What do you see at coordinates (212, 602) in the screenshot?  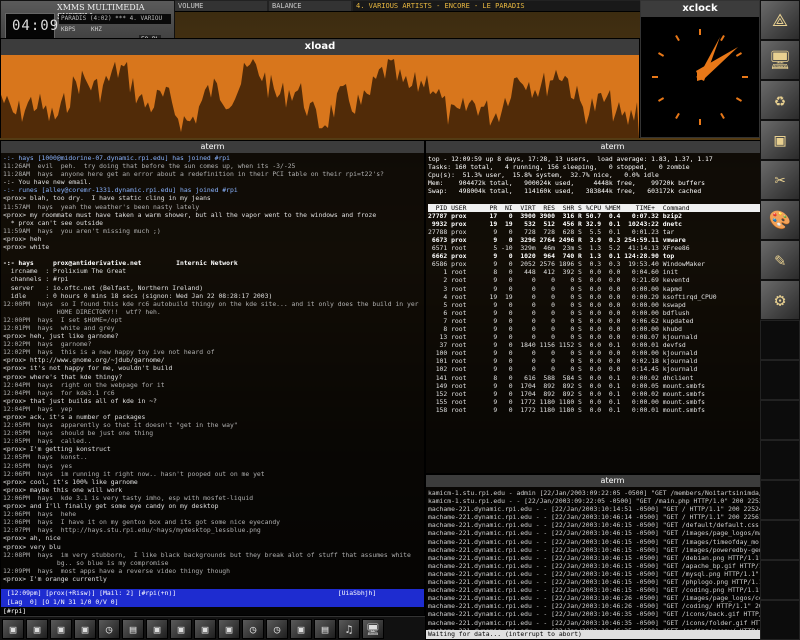 I see `irc-lag-bar: [Lag 0] [O 1/N 31 1/0 0/V 0]` at bounding box center [212, 602].